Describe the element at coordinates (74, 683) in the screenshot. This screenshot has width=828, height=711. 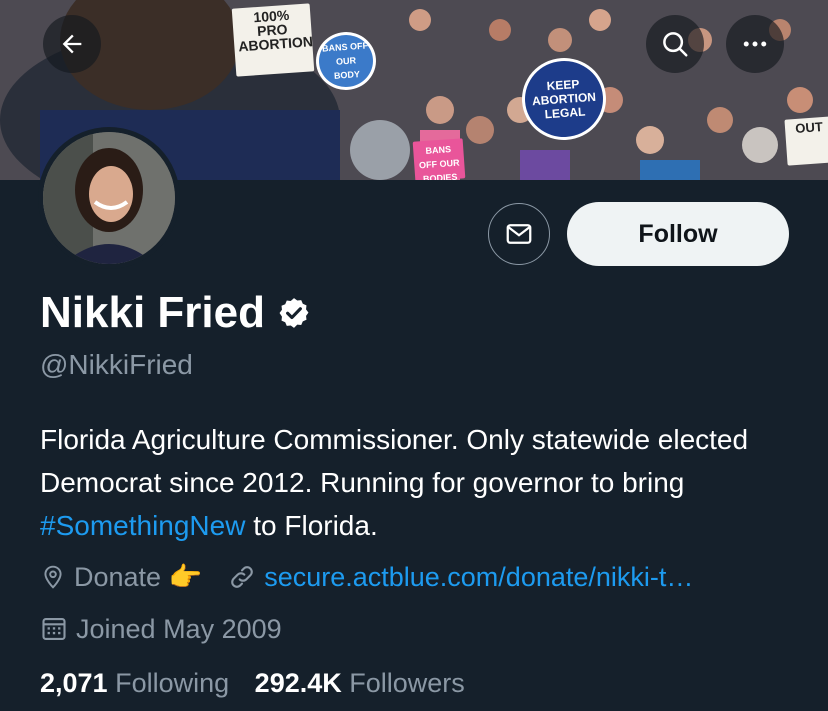
I see `following-count: 2,071` at that location.